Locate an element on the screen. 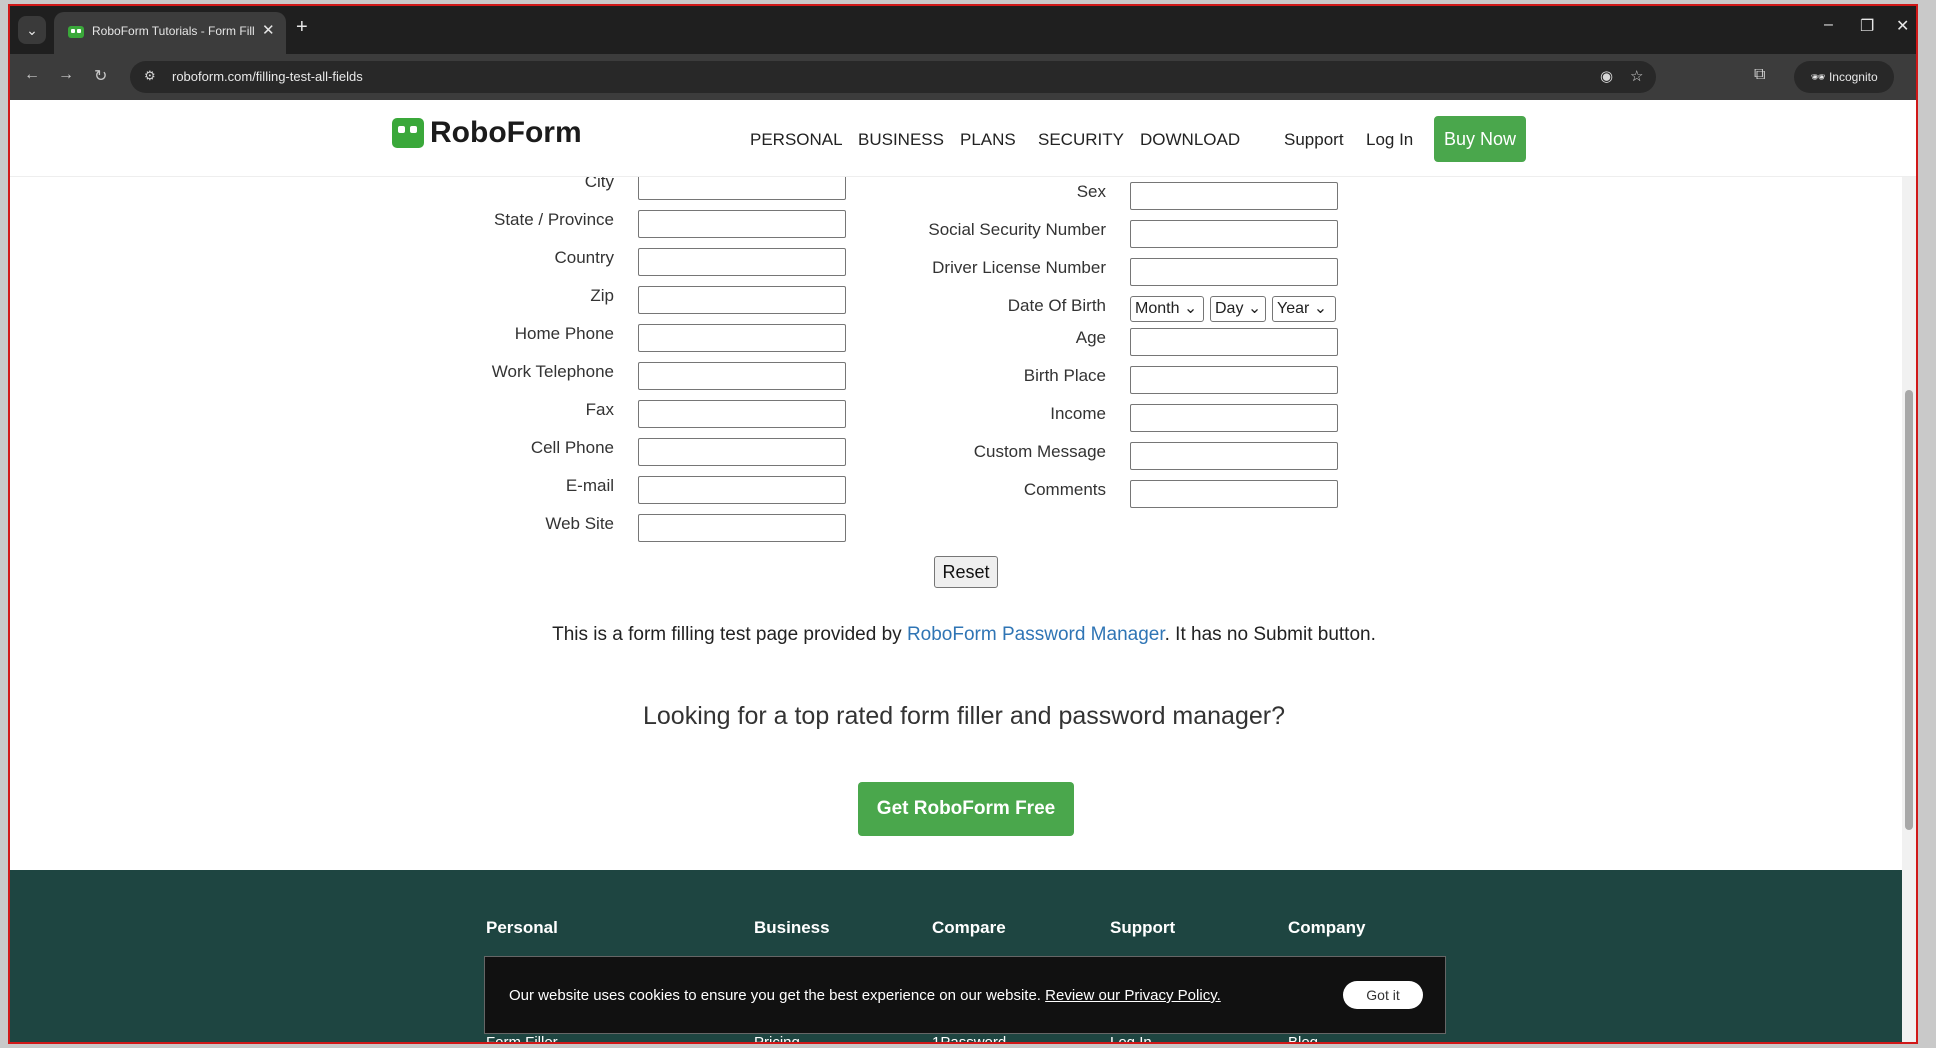 Image resolution: width=1936 pixels, height=1048 pixels. logo: RoboForm is located at coordinates (487, 133).